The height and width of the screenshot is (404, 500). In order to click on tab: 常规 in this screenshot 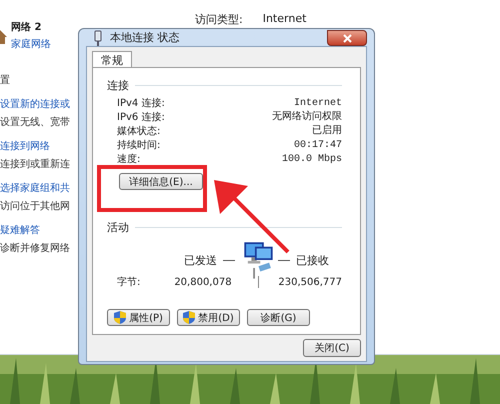, I will do `click(112, 59)`.